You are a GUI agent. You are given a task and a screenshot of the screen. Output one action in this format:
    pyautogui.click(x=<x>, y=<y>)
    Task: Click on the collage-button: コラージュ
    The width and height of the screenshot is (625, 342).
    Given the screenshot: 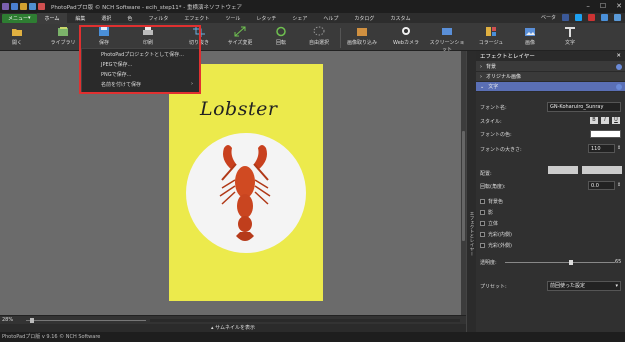 What is the action you would take?
    pyautogui.click(x=491, y=36)
    